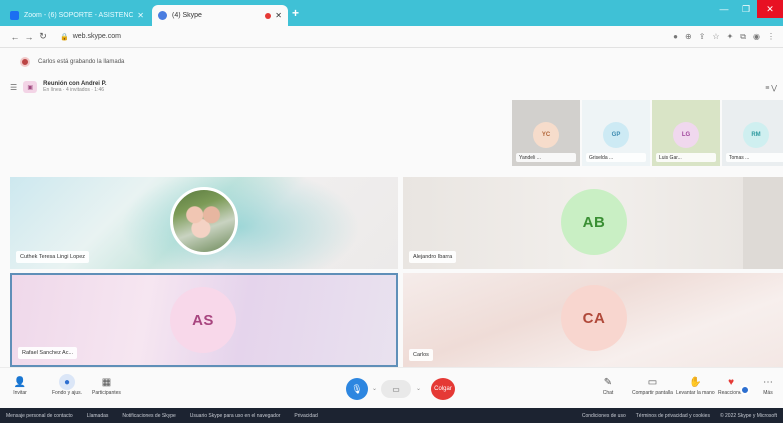  What do you see at coordinates (418, 388) in the screenshot?
I see `camera-options-chevron-icon: ⌄` at bounding box center [418, 388].